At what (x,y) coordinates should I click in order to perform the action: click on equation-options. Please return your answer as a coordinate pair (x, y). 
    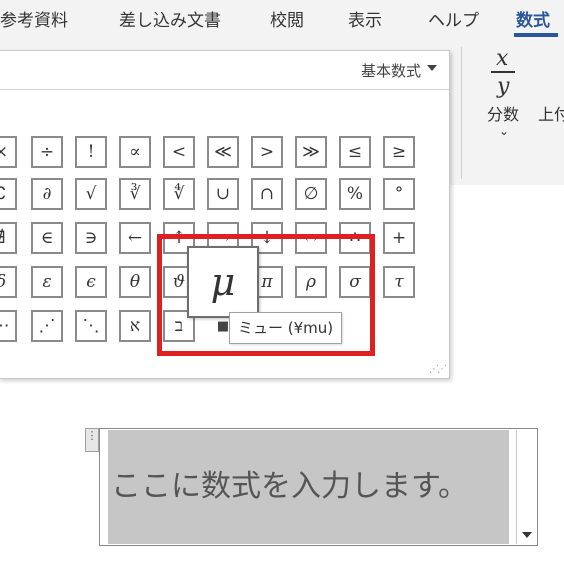
    Looking at the image, I should click on (526, 487).